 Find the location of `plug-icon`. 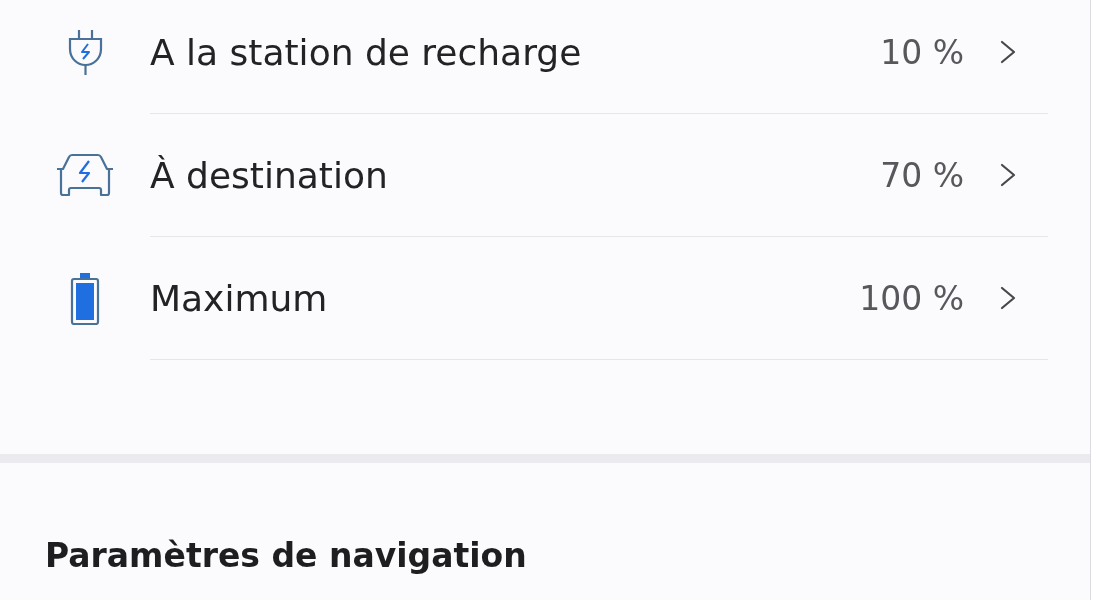

plug-icon is located at coordinates (85, 52).